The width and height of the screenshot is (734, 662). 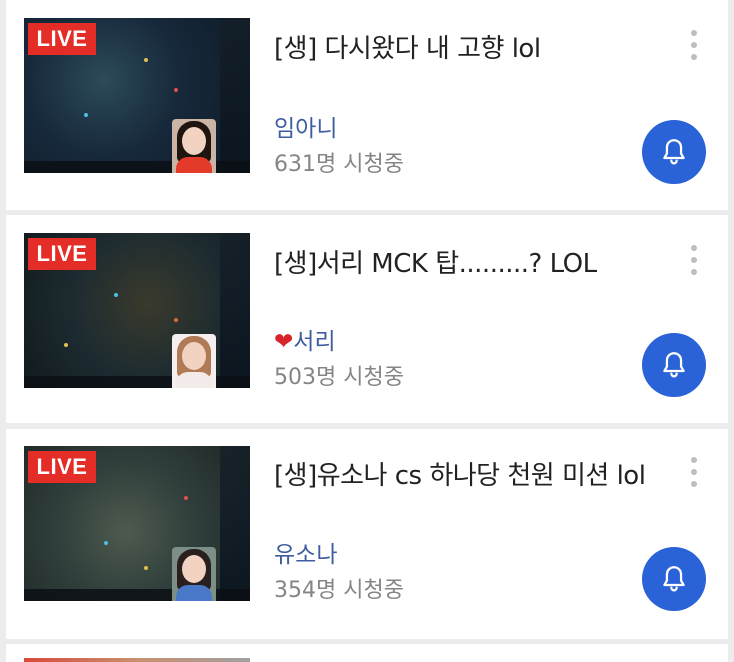 I want to click on stream-title: [생]유소나 cs 하나당 천원 미션 lol, so click(x=464, y=476).